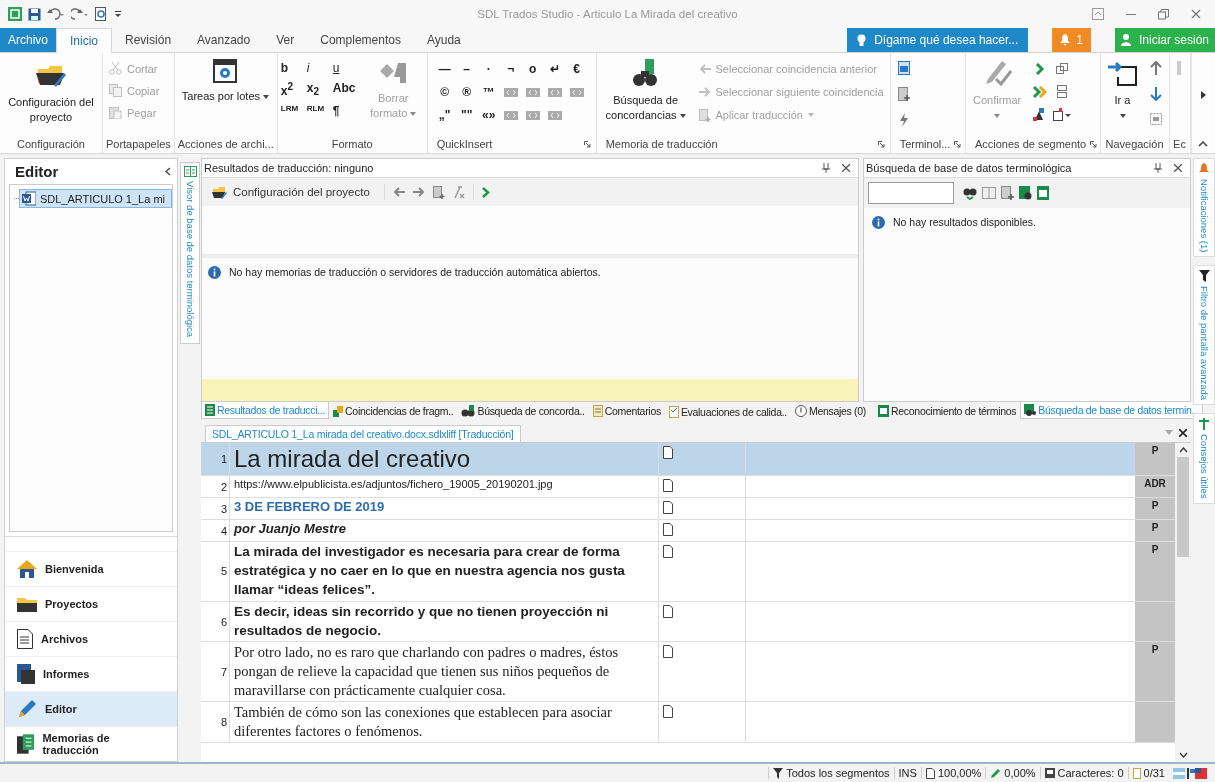  Describe the element at coordinates (293, 111) in the screenshot. I see `format-button: LRM` at that location.